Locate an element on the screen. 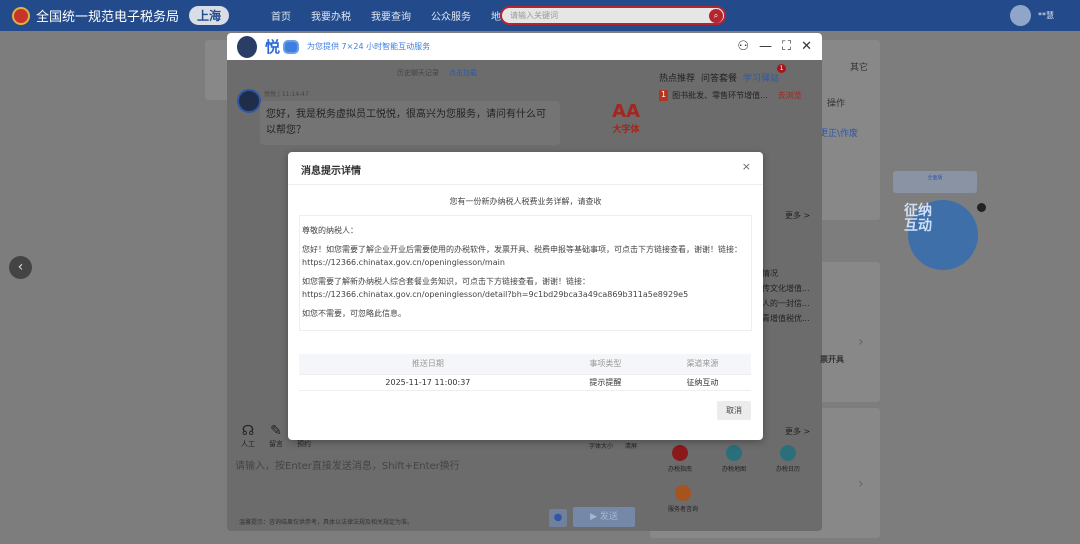  cell: 2025-11-17 11:00:37 is located at coordinates (428, 382).